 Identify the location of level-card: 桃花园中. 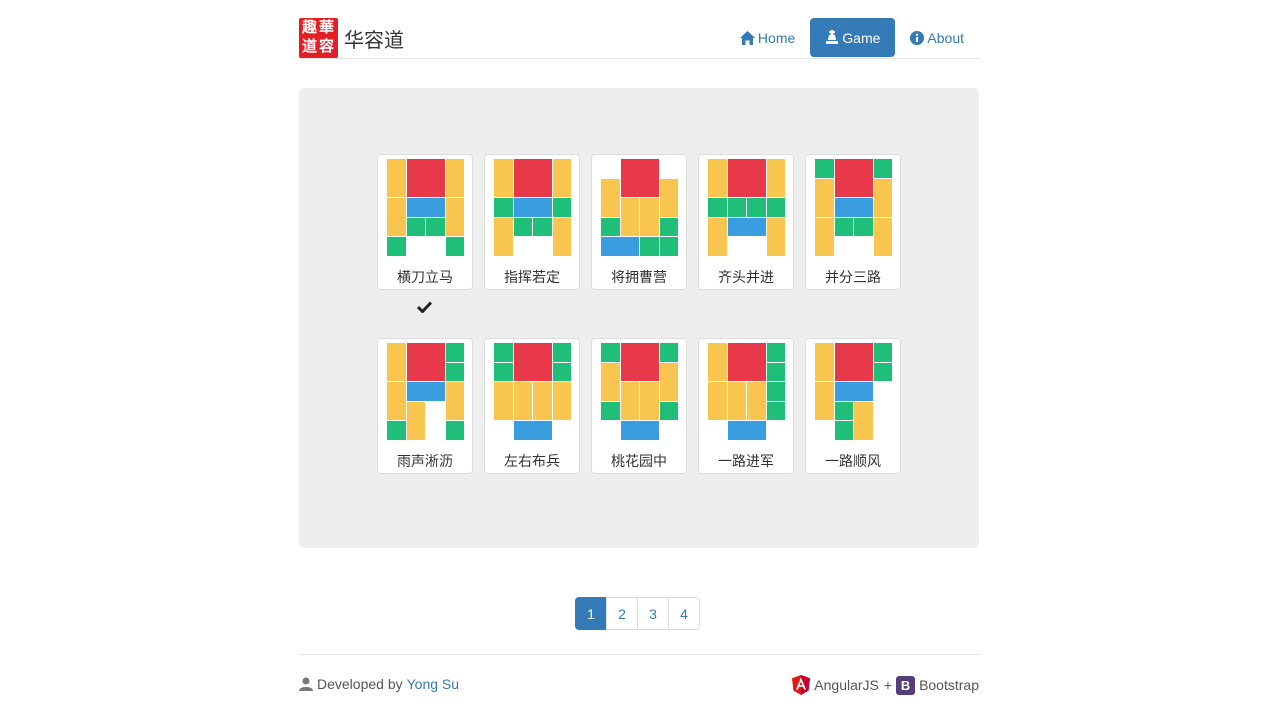
(639, 406).